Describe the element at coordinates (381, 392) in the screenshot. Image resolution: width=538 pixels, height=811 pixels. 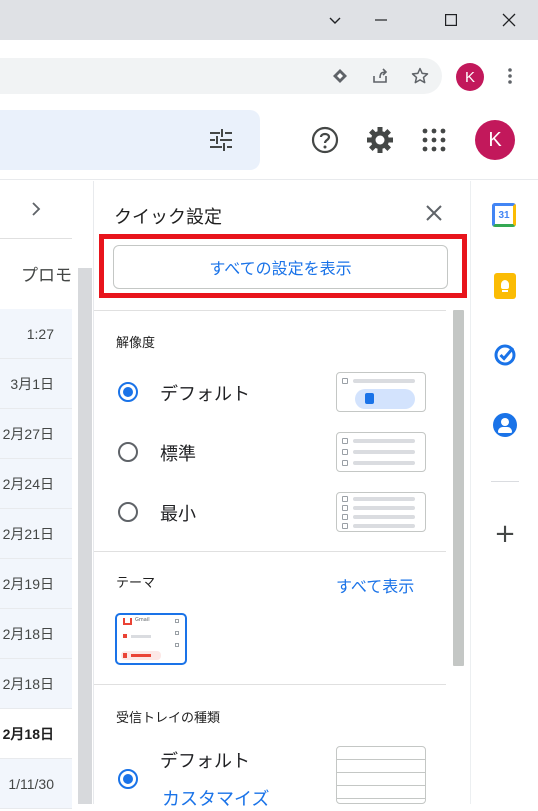
I see `density-default-thumbnail` at that location.